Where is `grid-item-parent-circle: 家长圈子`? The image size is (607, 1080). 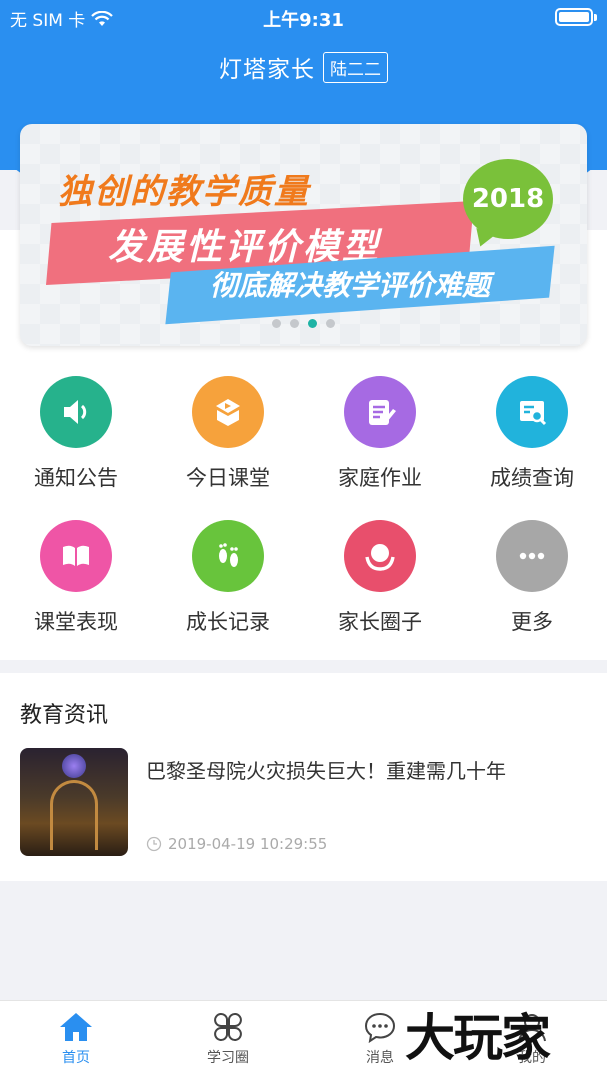 grid-item-parent-circle: 家长圈子 is located at coordinates (380, 578).